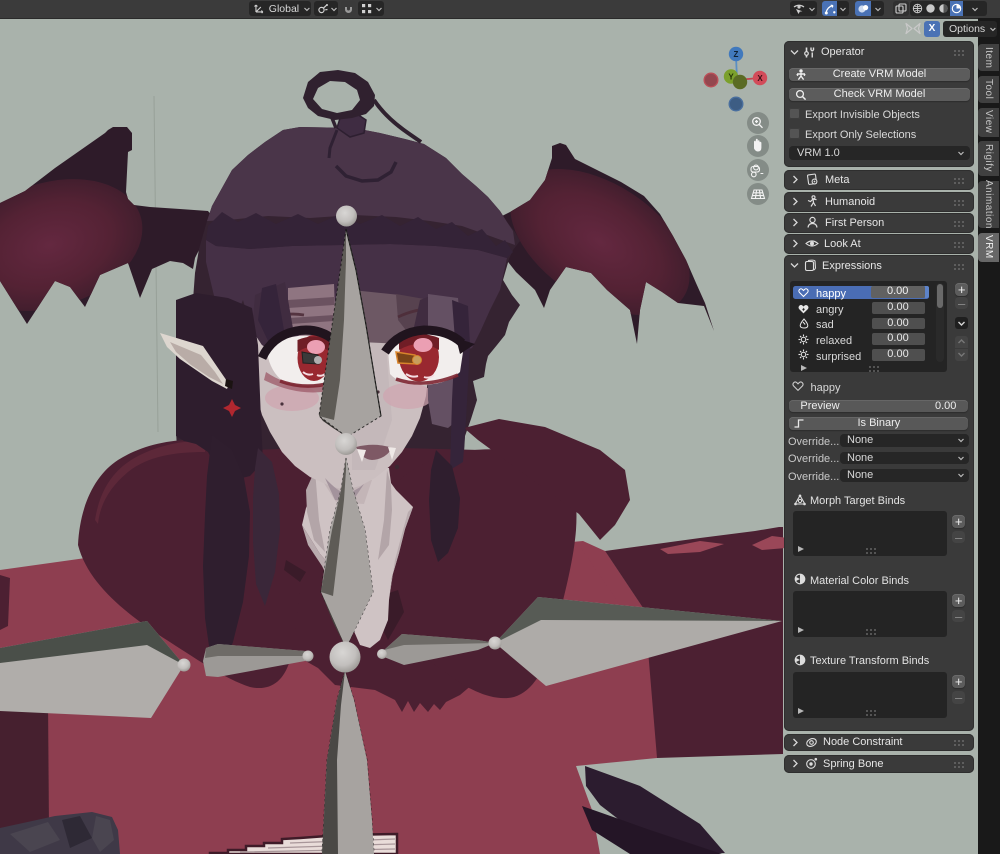 This screenshot has width=1000, height=854. What do you see at coordinates (736, 54) in the screenshot?
I see `svg-text: Z` at bounding box center [736, 54].